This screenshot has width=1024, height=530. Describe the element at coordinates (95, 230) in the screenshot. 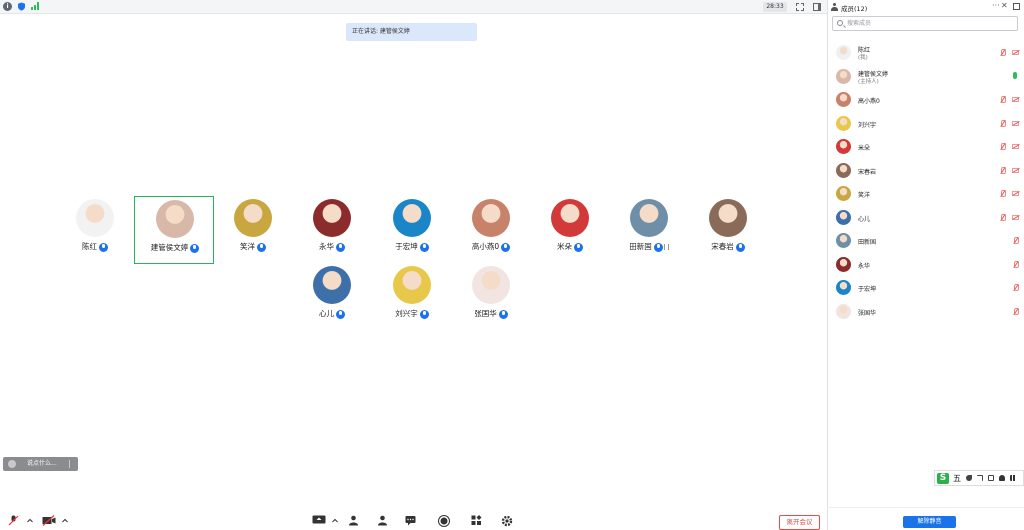

I see `participant-tile: 陈红` at that location.